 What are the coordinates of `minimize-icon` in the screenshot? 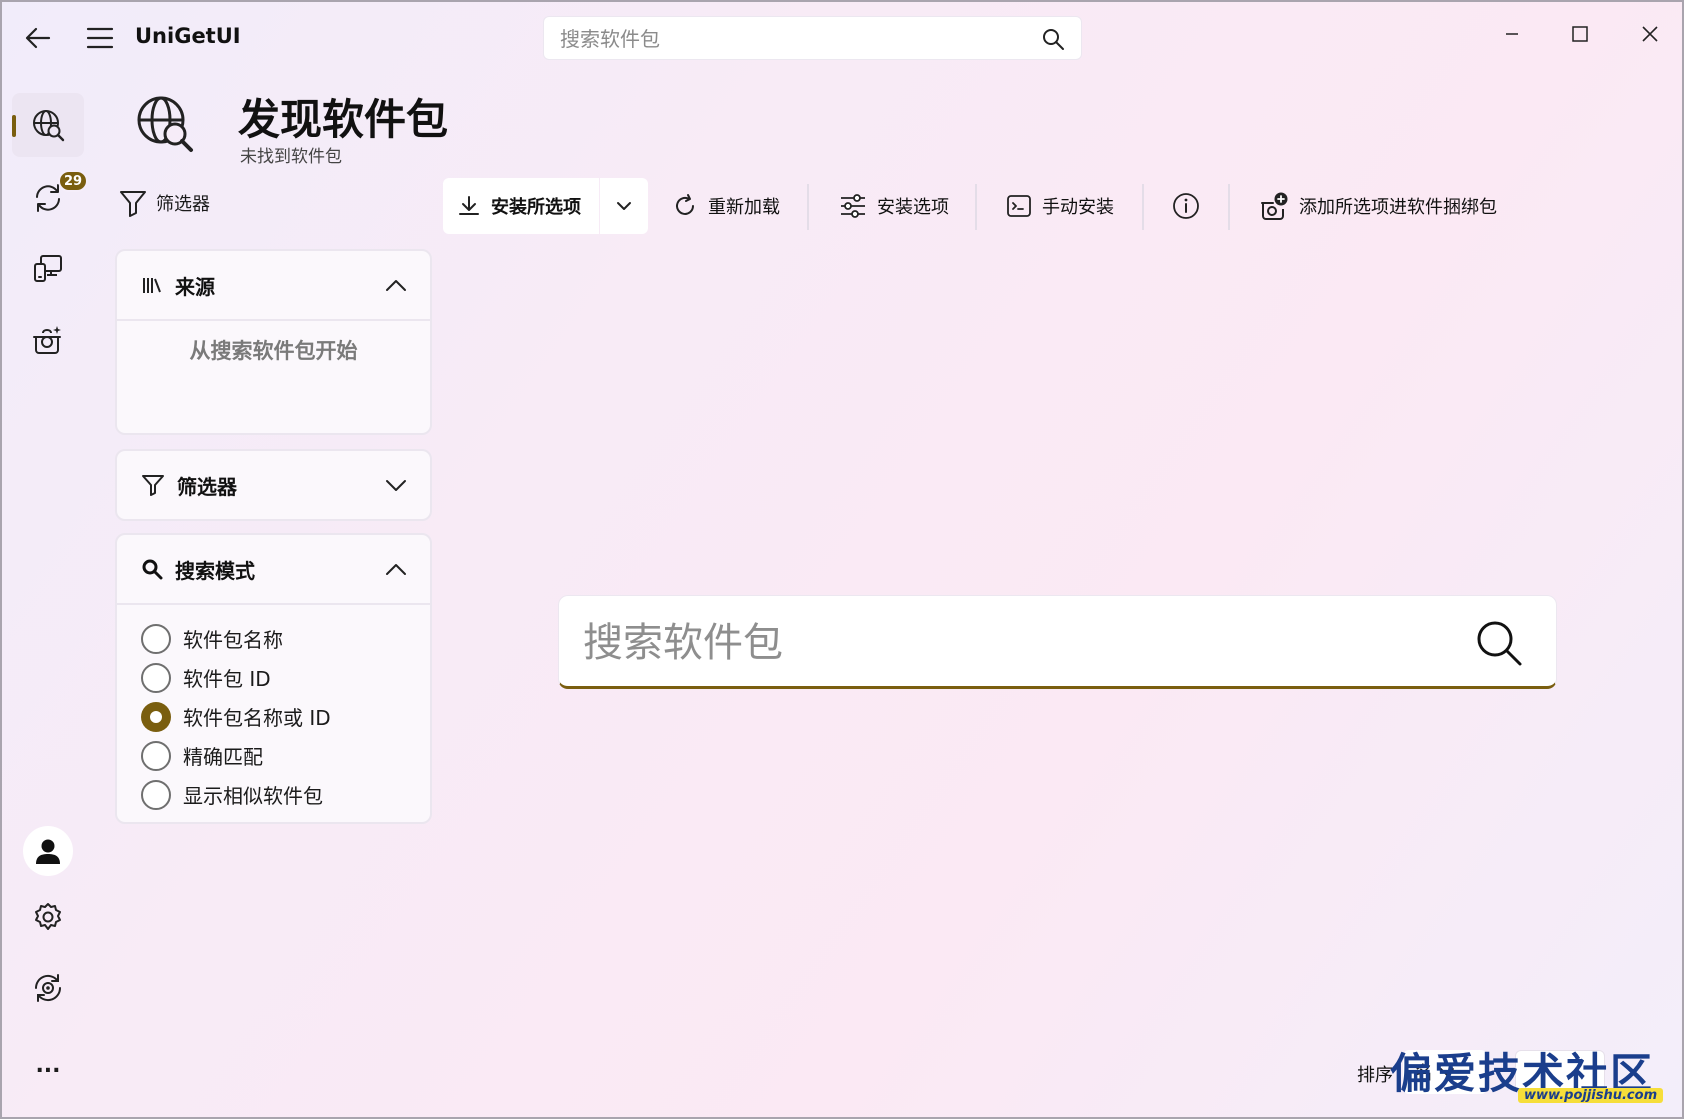 It's located at (1512, 34).